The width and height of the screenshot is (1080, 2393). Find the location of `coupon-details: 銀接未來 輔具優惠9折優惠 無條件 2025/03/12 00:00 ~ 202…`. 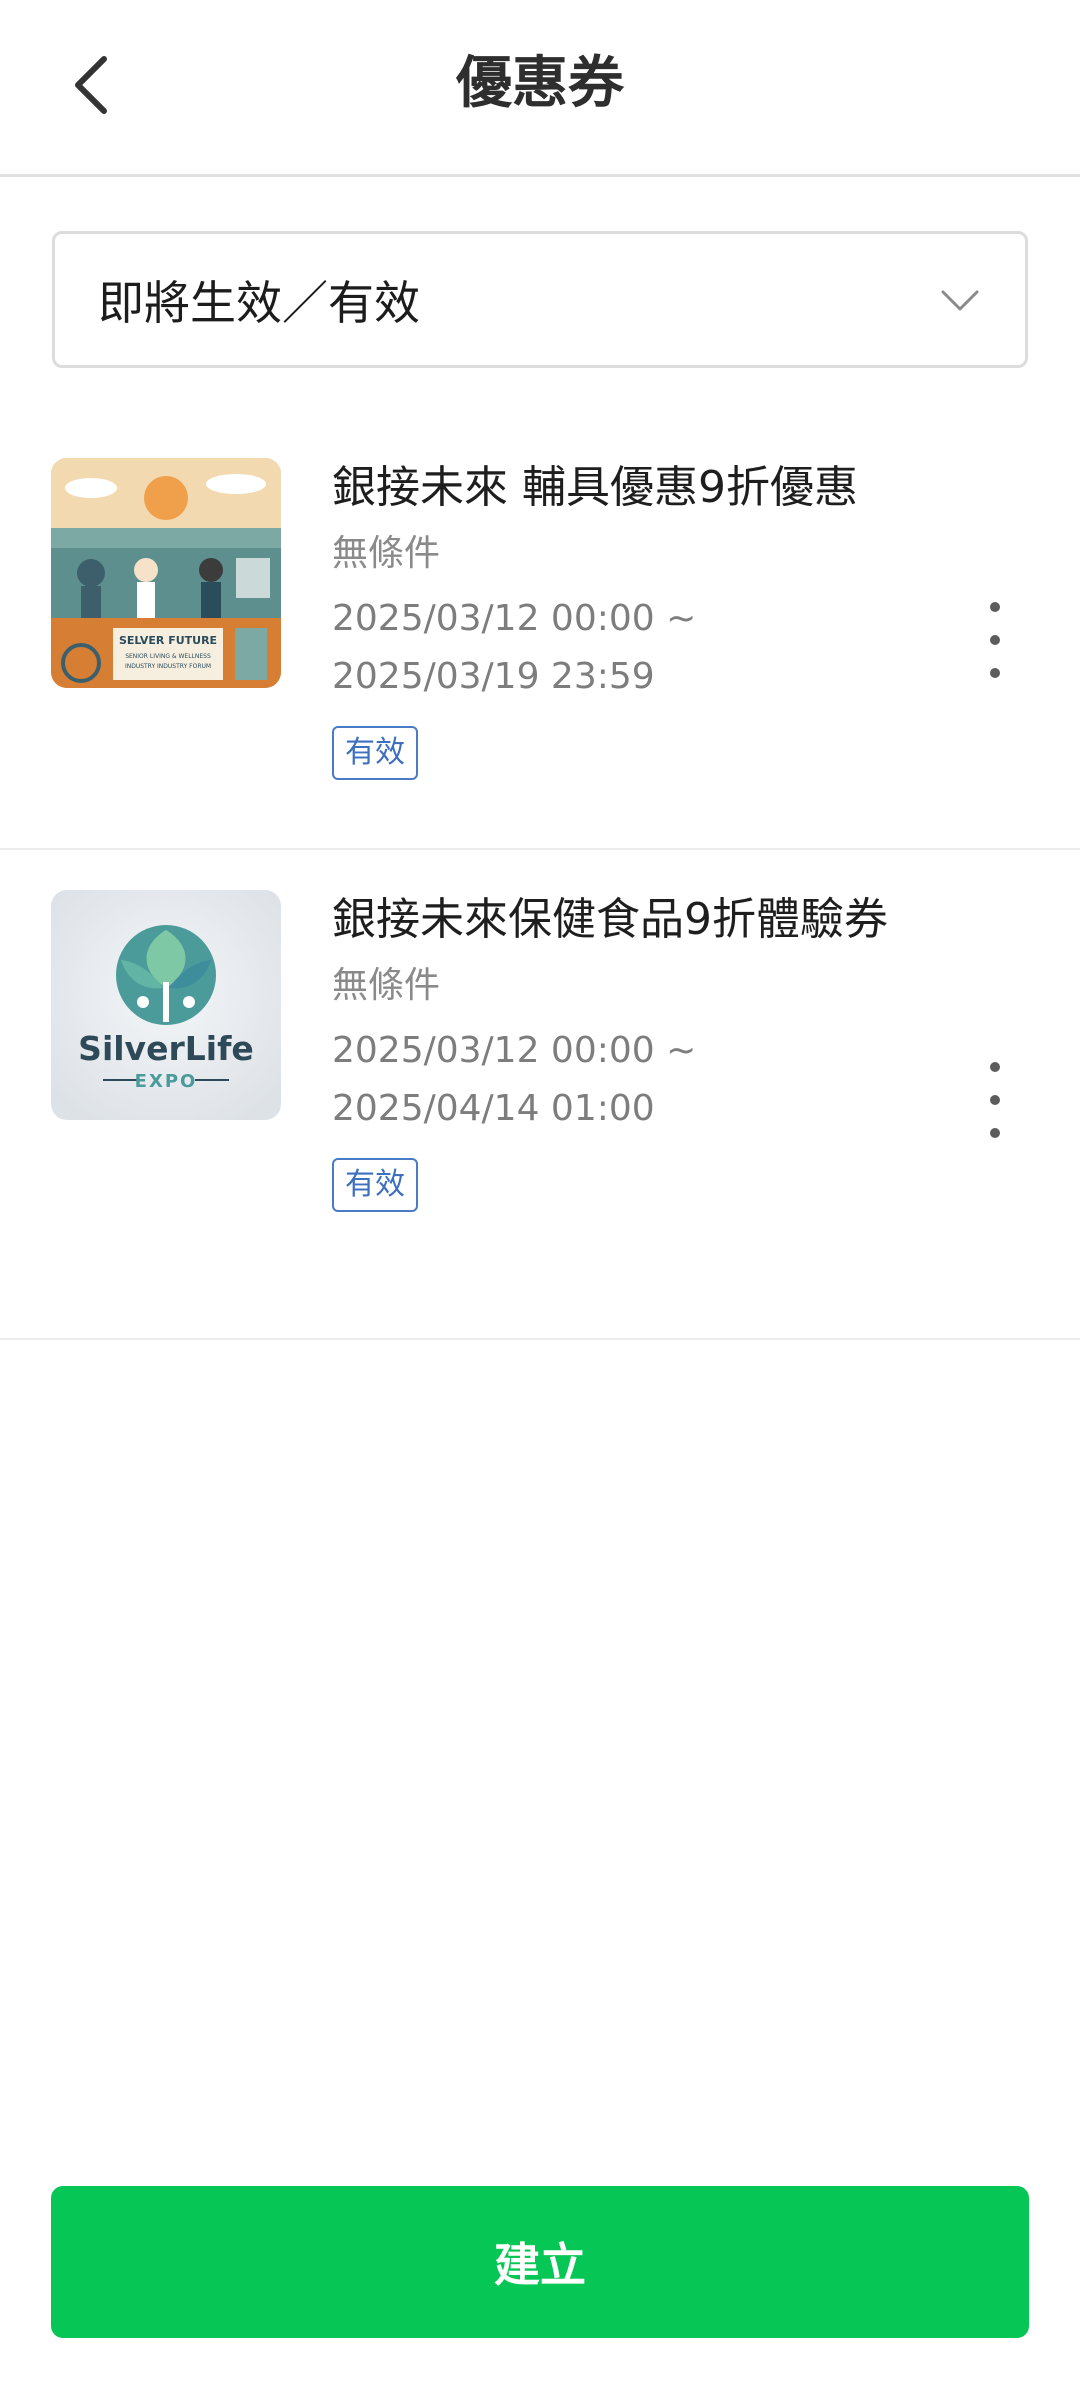

coupon-details: 銀接未來 輔具優惠9折優惠 無條件 2025/03/12 00:00 ~ 202… is located at coordinates (622, 620).